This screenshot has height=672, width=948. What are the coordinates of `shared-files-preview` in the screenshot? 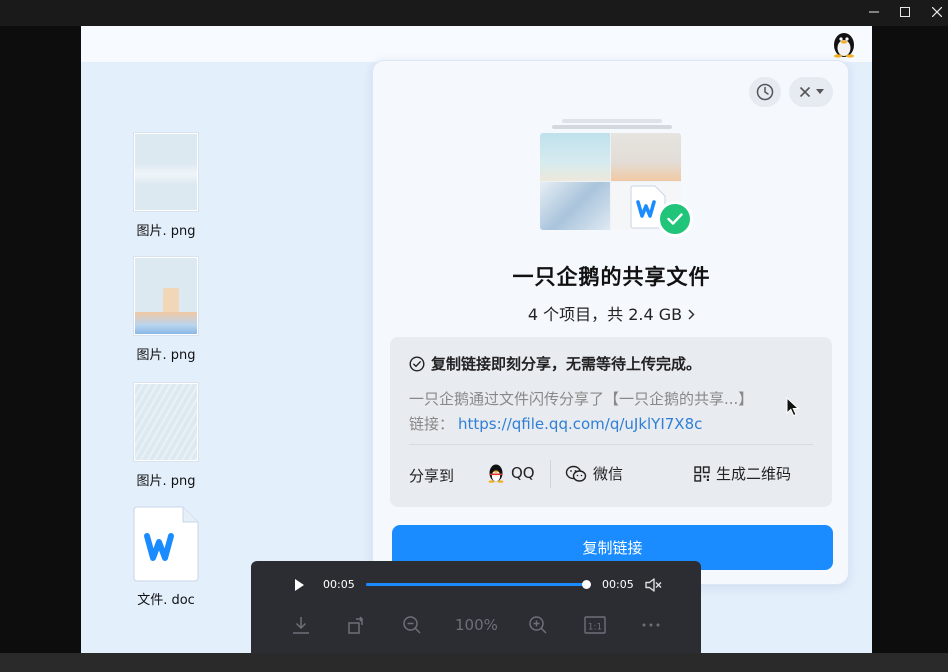 It's located at (618, 179).